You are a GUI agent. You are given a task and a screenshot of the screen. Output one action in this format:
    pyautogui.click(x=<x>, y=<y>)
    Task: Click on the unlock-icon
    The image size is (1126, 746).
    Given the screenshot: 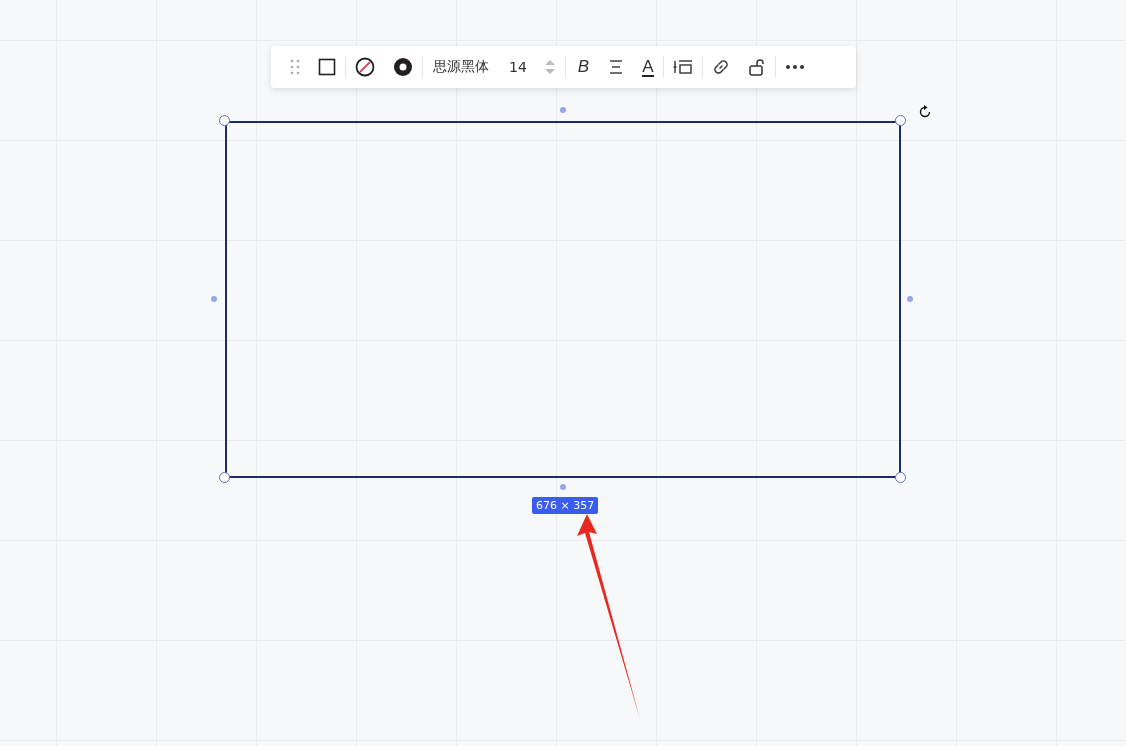 What is the action you would take?
    pyautogui.click(x=756, y=67)
    